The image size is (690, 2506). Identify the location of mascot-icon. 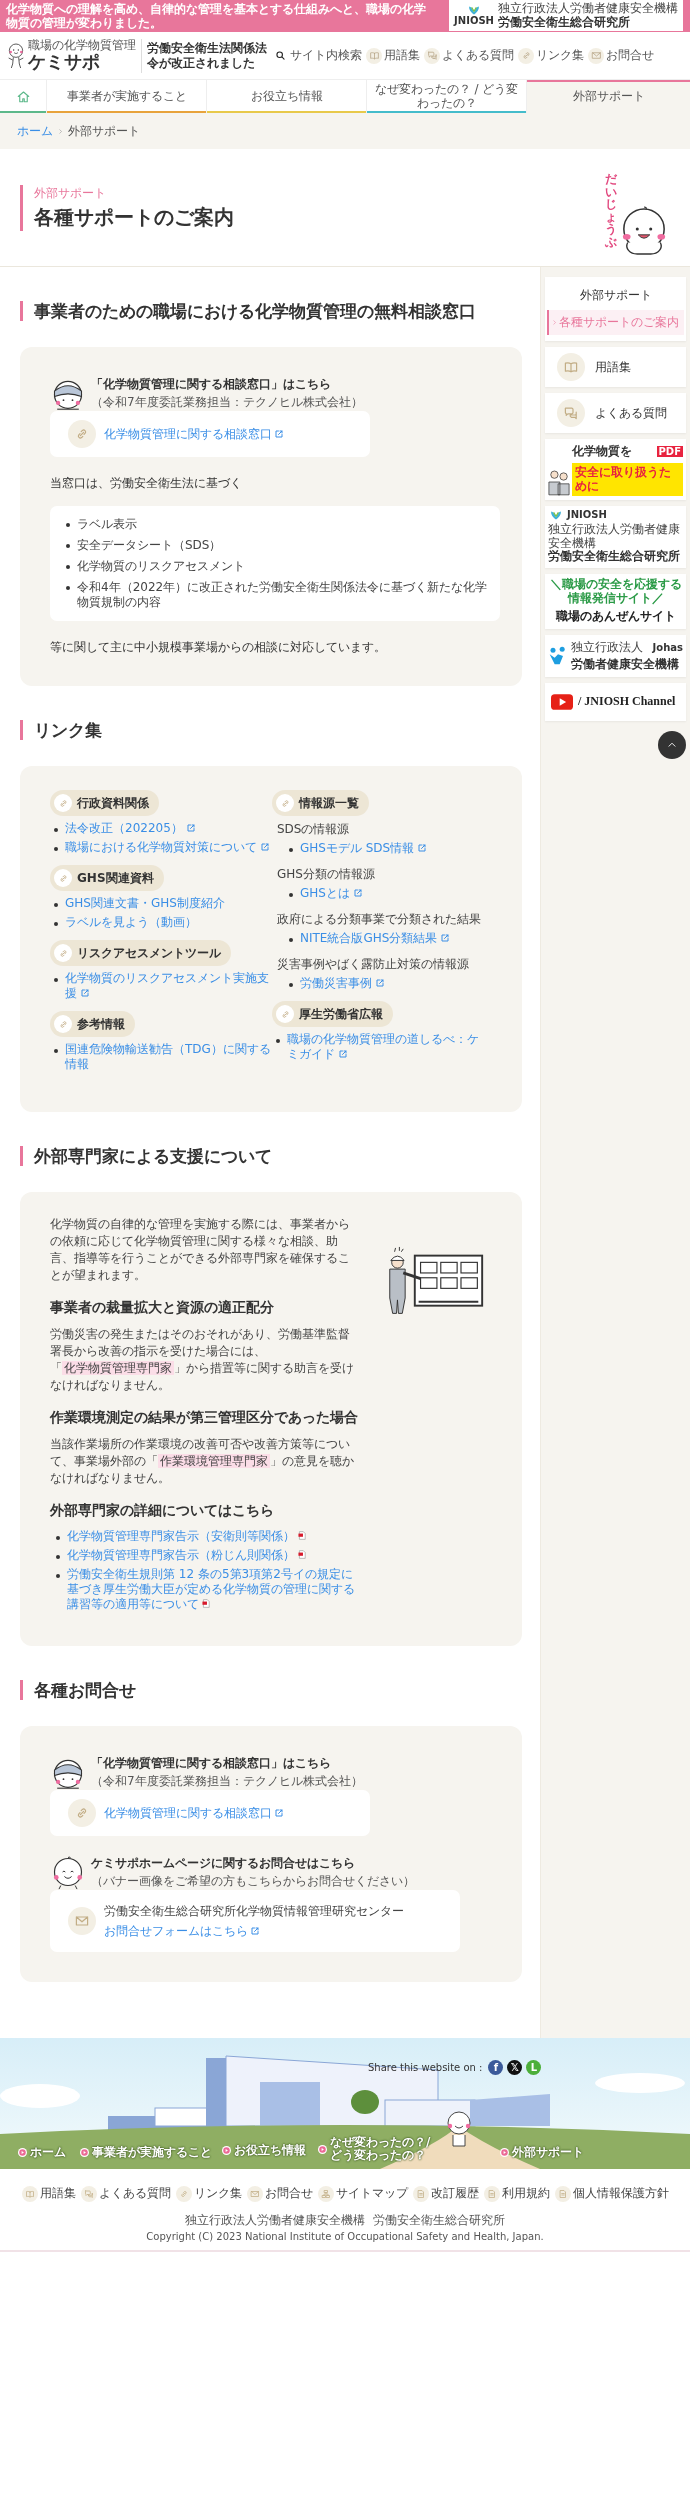
(16, 55).